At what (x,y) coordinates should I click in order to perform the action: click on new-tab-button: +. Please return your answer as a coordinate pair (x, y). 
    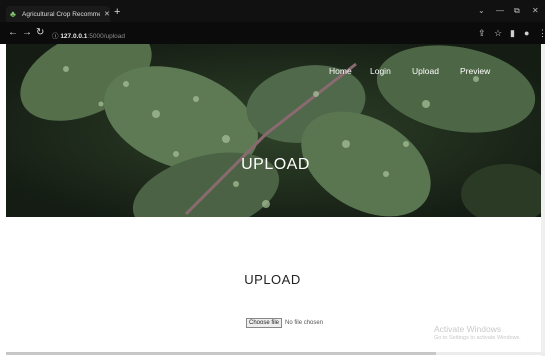
    Looking at the image, I should click on (117, 12).